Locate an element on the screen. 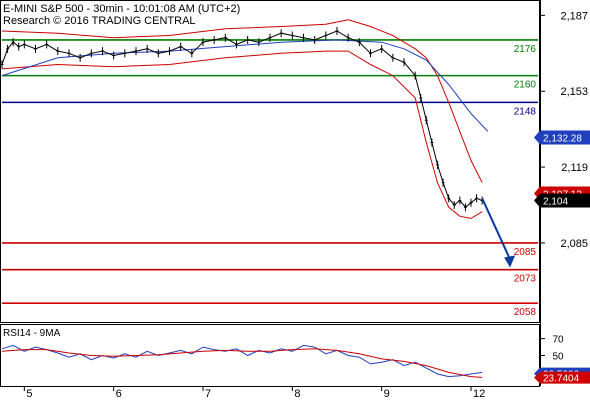  rsi-badge-label: 23.7404 is located at coordinates (561, 379).